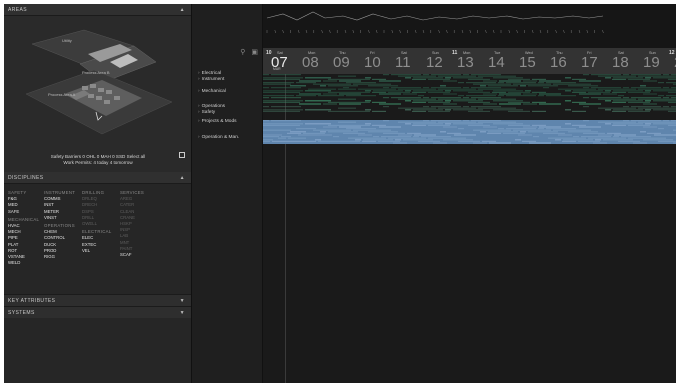 The width and height of the screenshot is (680, 387). Describe the element at coordinates (99, 88) in the screenshot. I see `area-3d-map: Utility Process Area B Process Area A` at that location.